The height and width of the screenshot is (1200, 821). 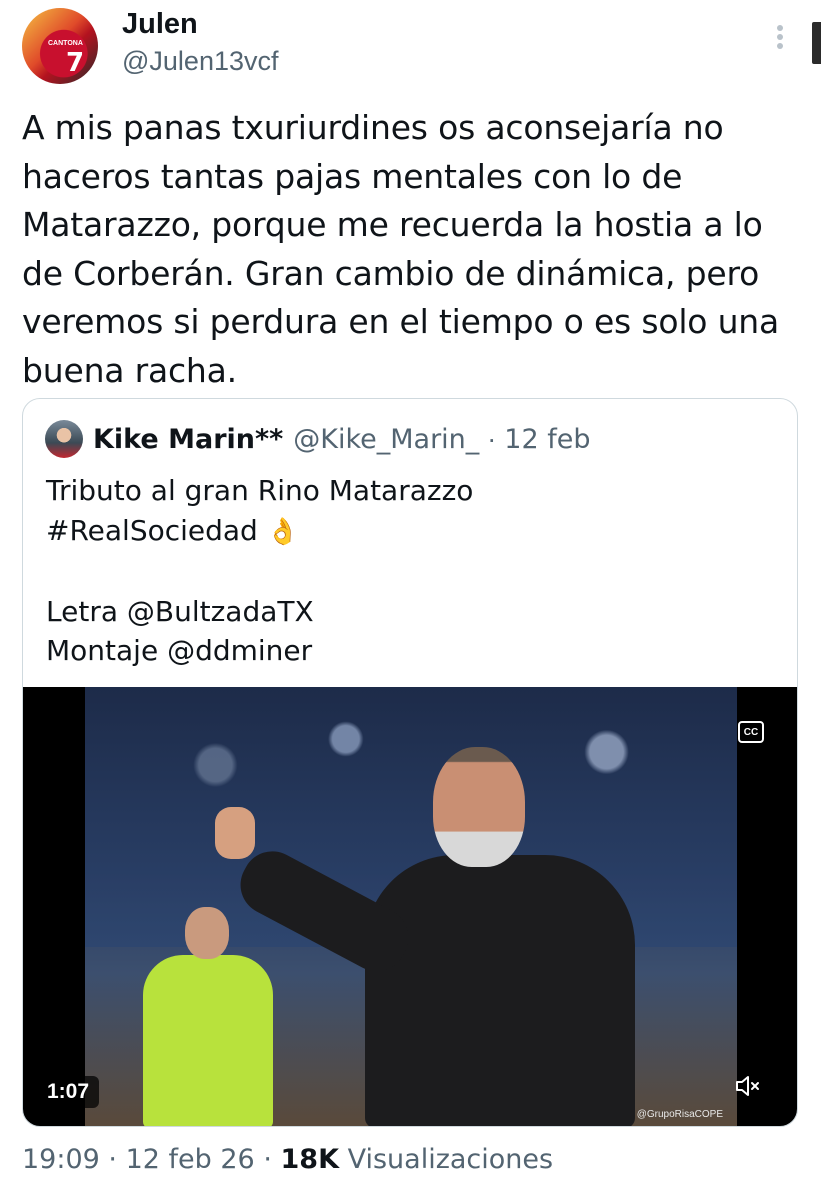 I want to click on more-options-icon, so click(x=780, y=38).